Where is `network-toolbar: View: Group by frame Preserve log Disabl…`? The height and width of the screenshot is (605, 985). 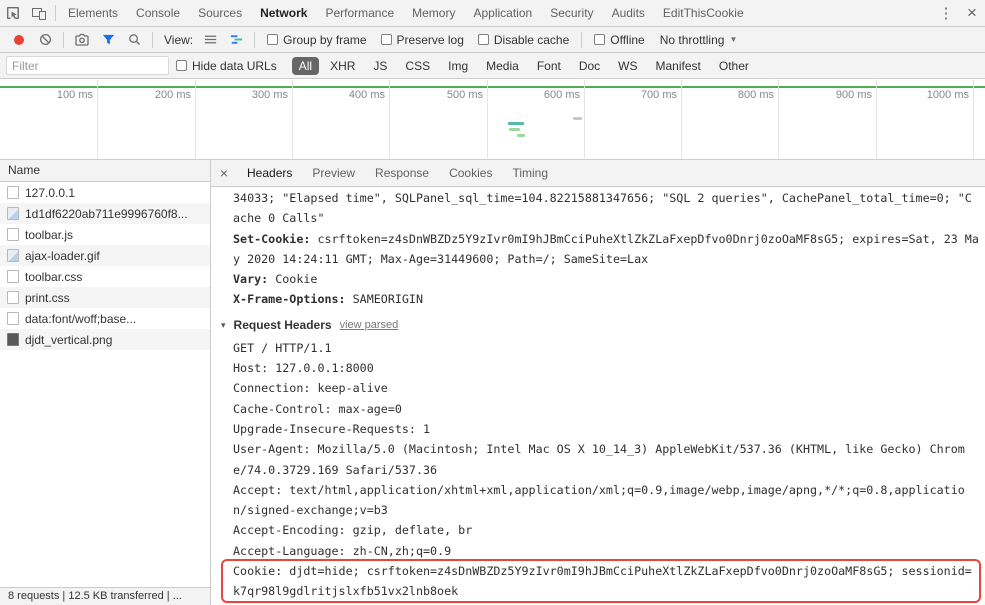 network-toolbar: View: Group by frame Preserve log Disabl… is located at coordinates (492, 40).